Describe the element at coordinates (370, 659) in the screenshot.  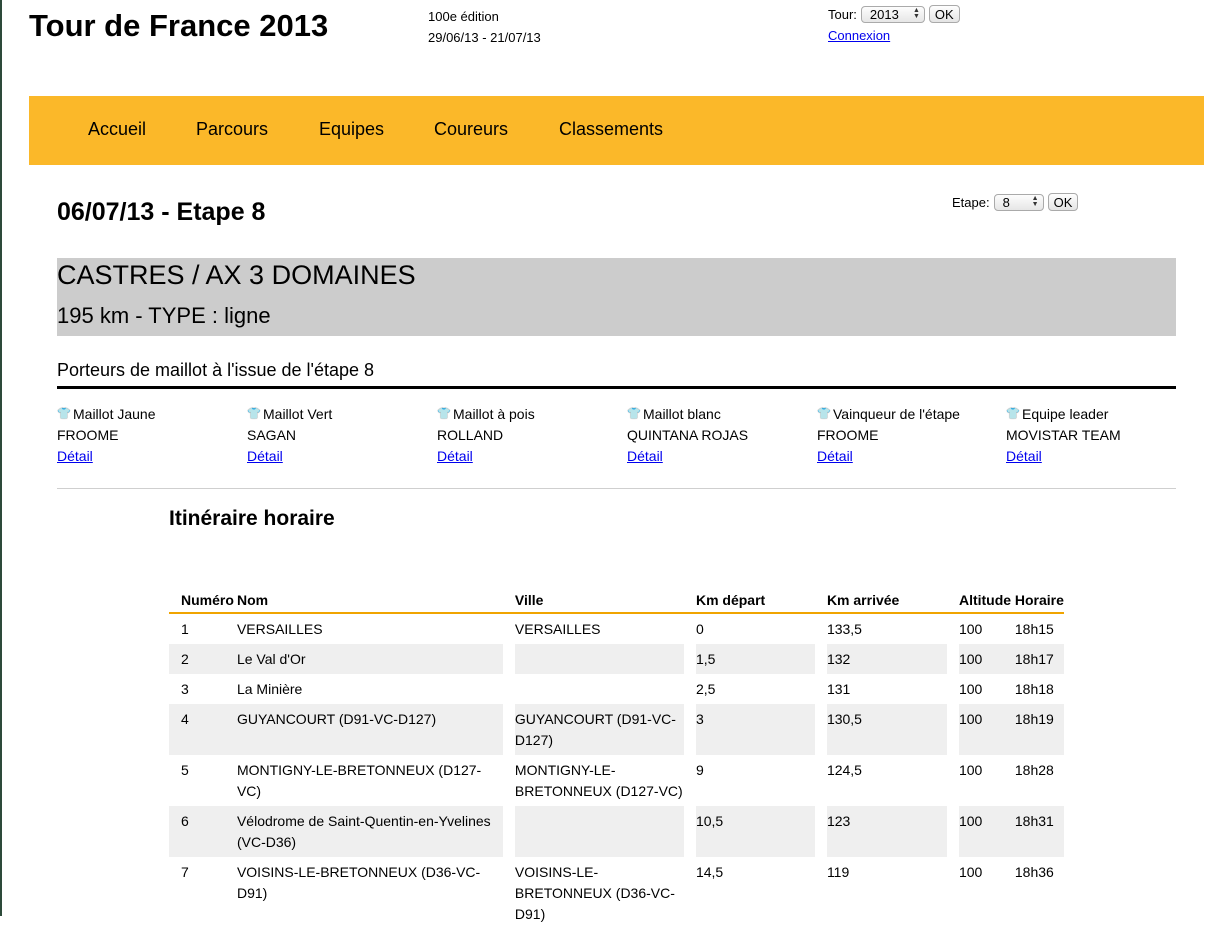
I see `cell-name: Le Val d'Or` at that location.